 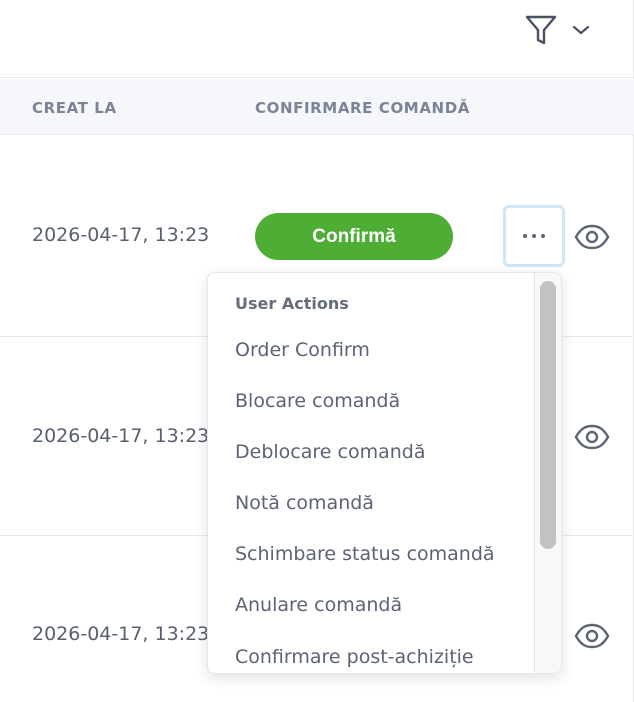 What do you see at coordinates (74, 108) in the screenshot?
I see `column-header-created-at: CREAT LA` at bounding box center [74, 108].